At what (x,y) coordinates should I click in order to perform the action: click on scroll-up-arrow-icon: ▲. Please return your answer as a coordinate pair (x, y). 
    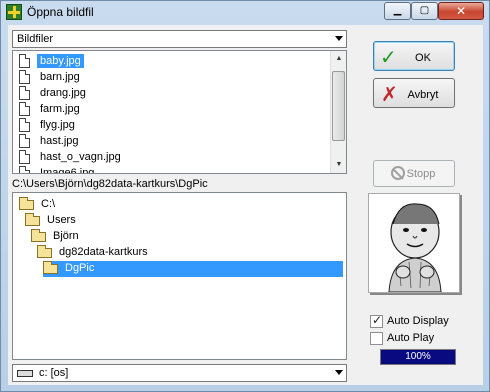
    Looking at the image, I should click on (338, 59).